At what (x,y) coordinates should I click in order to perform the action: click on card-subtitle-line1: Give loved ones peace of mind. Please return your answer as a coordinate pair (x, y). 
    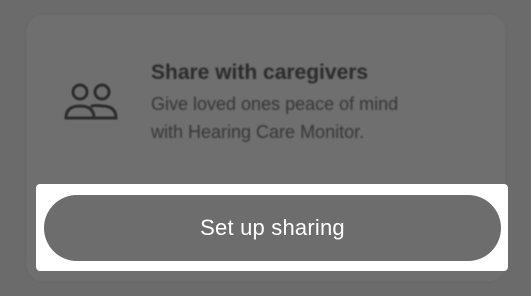
    Looking at the image, I should click on (275, 104).